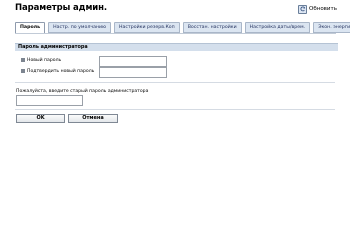 The image size is (350, 241). What do you see at coordinates (49, 100) in the screenshot?
I see `old-password-field` at bounding box center [49, 100].